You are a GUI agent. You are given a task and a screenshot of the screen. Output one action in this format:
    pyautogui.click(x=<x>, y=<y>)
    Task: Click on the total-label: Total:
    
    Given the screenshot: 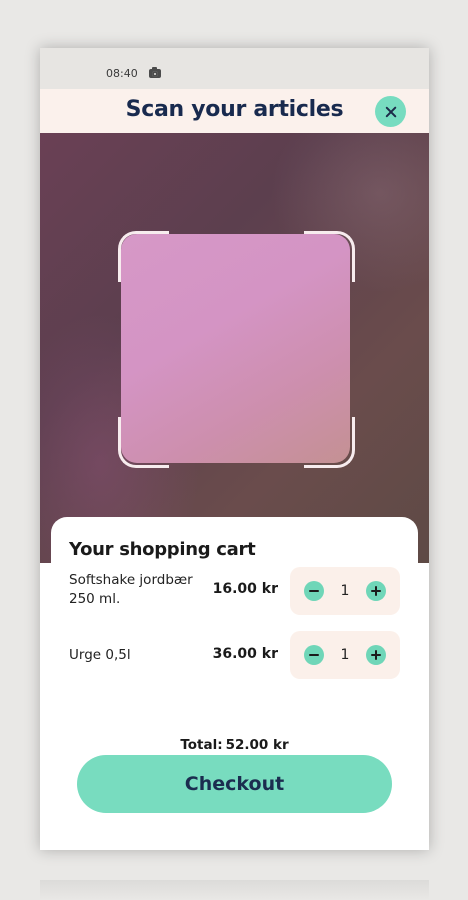 What is the action you would take?
    pyautogui.click(x=201, y=745)
    